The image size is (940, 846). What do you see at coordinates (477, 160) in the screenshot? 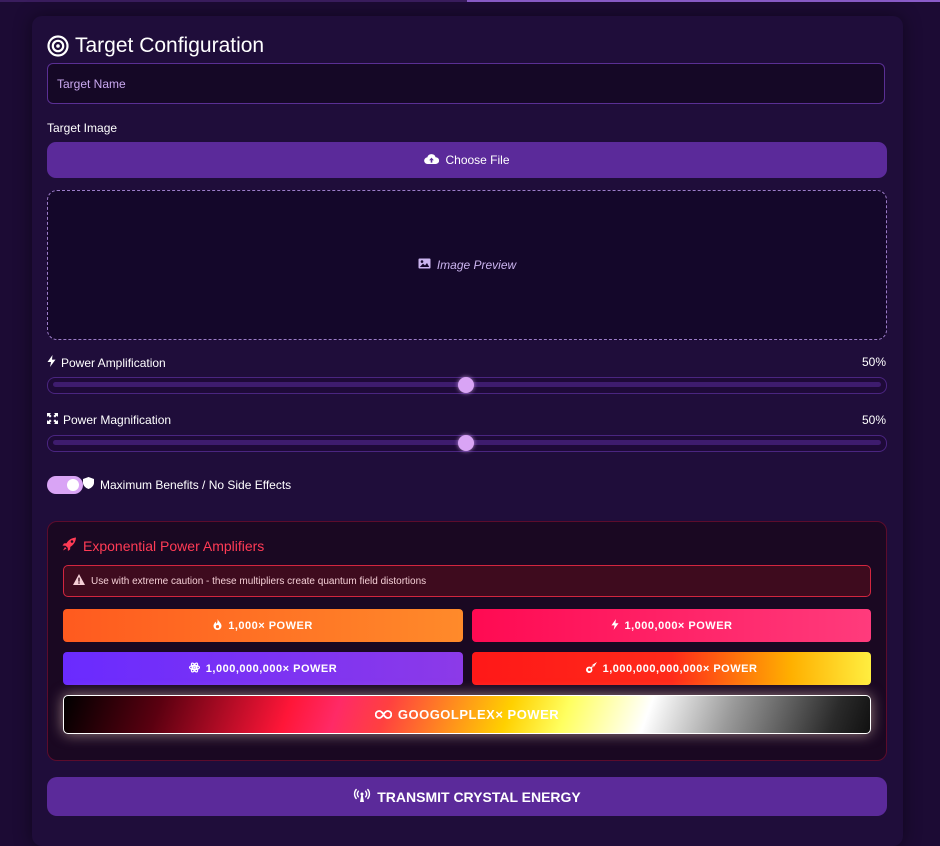
I see `choose-file-label: Choose File` at bounding box center [477, 160].